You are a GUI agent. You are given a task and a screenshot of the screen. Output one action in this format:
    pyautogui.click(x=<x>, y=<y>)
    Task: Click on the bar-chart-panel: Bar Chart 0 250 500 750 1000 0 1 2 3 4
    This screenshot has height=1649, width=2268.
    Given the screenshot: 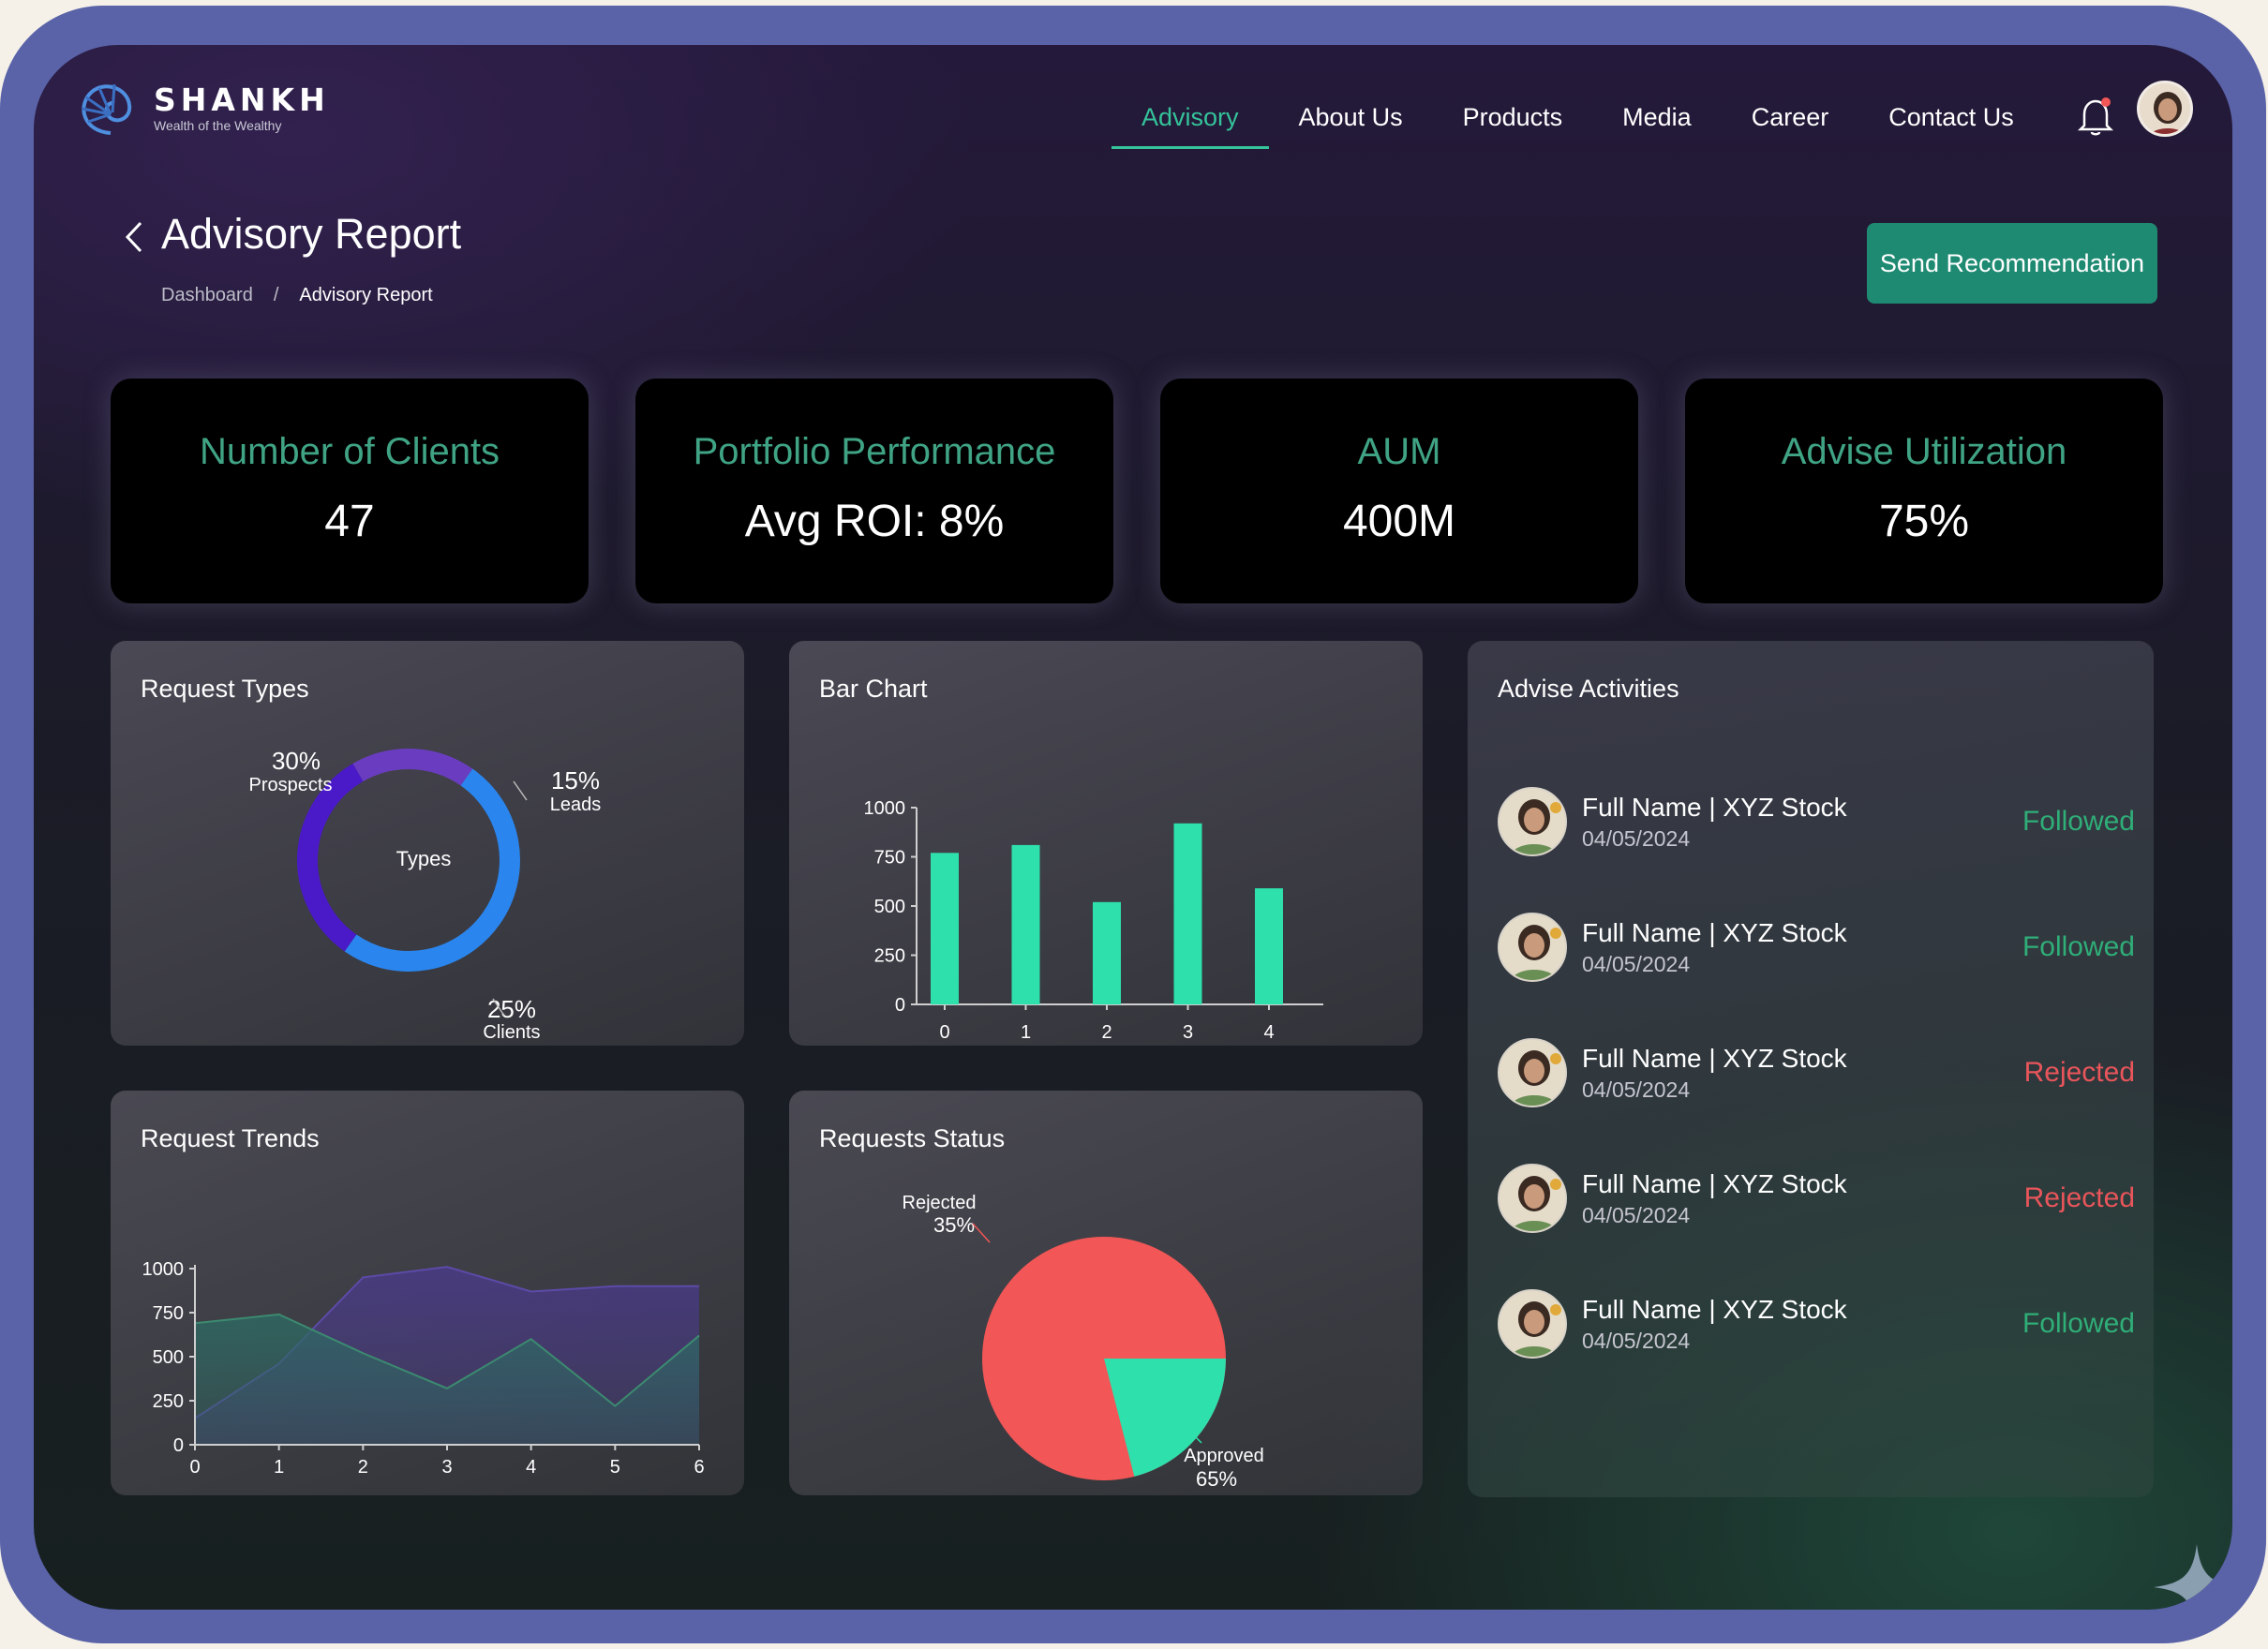 What is the action you would take?
    pyautogui.click(x=1106, y=843)
    